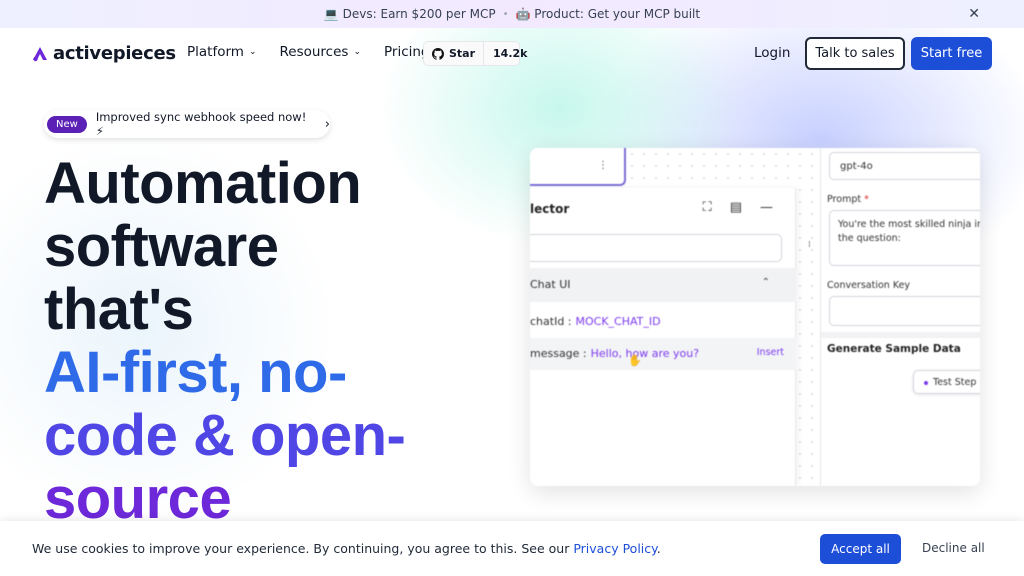  Describe the element at coordinates (635, 360) in the screenshot. I see `cursor-icon: ✋` at that location.